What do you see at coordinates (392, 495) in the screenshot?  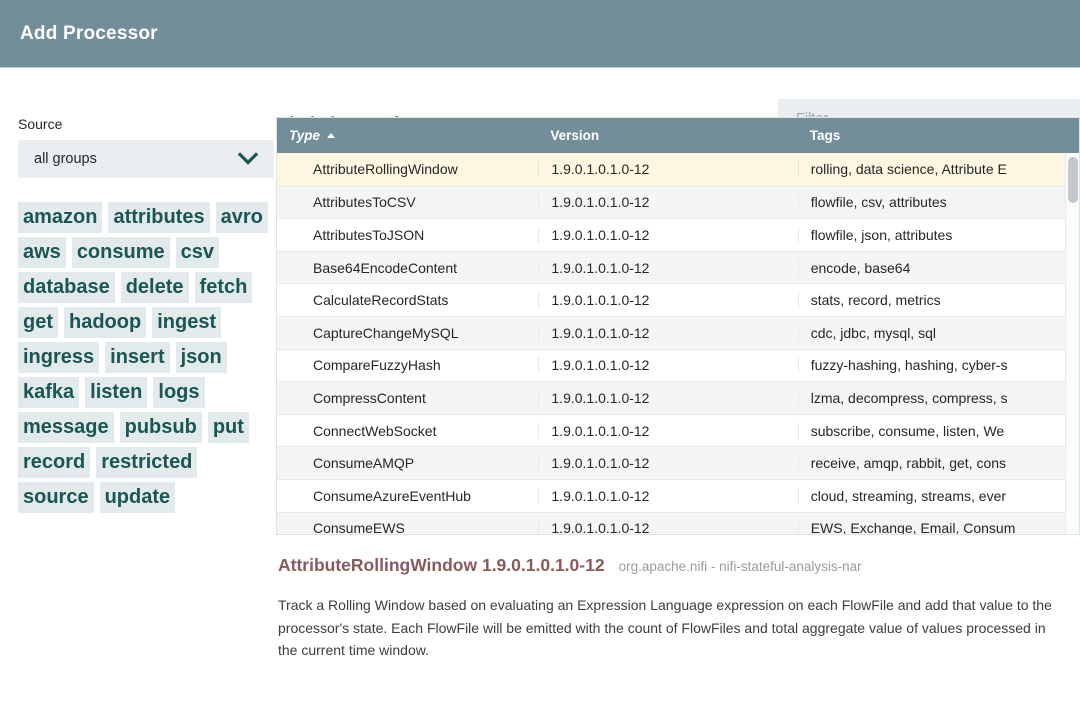 I see `processor-type-cell: ConsumeAzureEventHub` at bounding box center [392, 495].